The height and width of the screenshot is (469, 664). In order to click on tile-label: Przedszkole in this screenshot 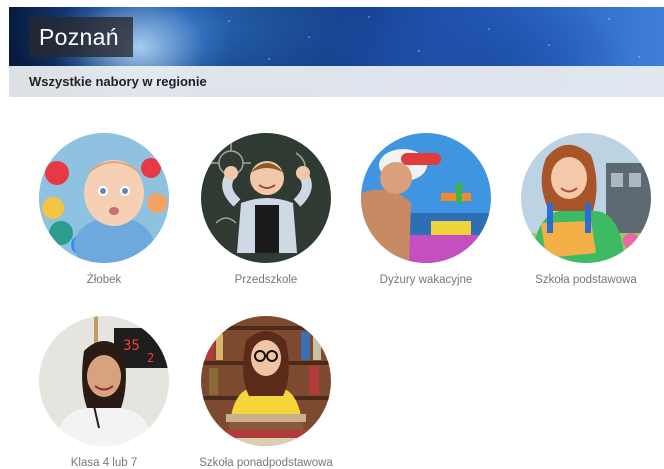, I will do `click(266, 280)`.